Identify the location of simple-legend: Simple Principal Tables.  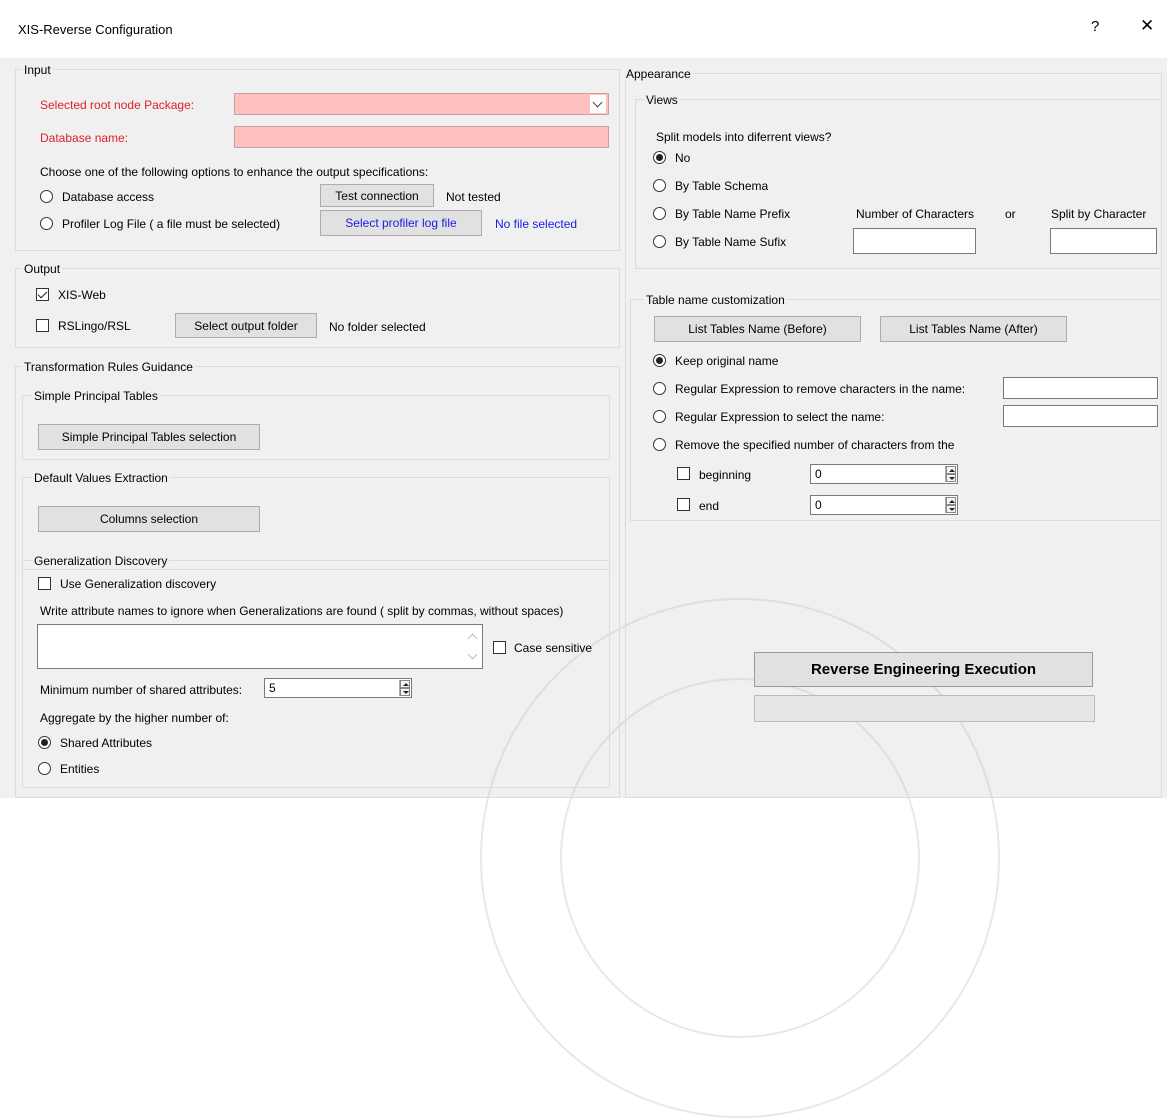
(96, 396).